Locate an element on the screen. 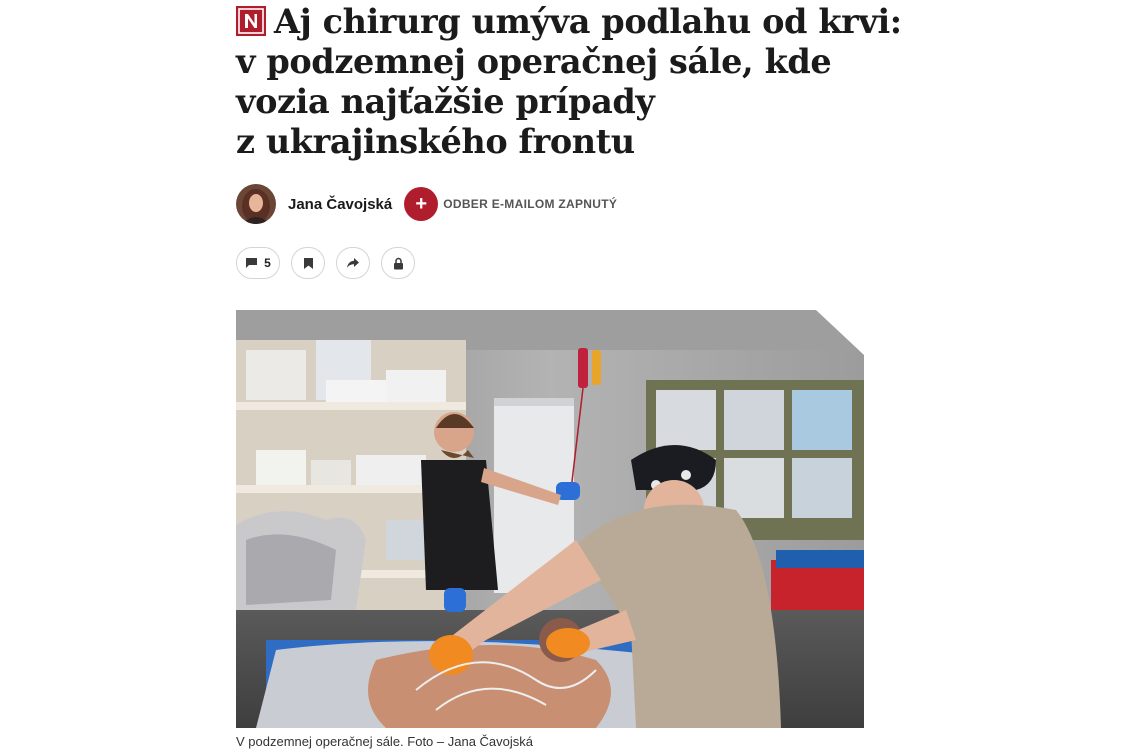 This screenshot has width=1136, height=756. email-subscribe-toggle: + ODBER E-MAILOM ZAPNUTÝ is located at coordinates (510, 204).